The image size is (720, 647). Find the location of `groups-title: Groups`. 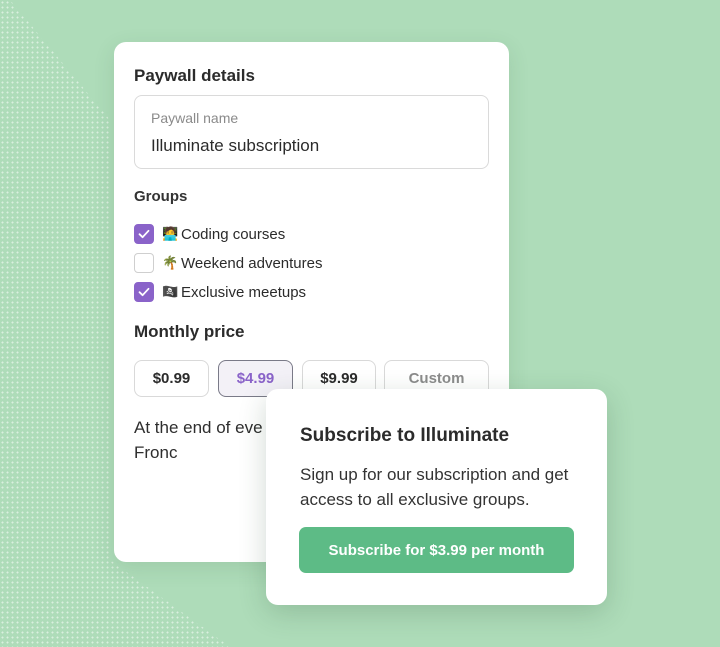

groups-title: Groups is located at coordinates (161, 196).